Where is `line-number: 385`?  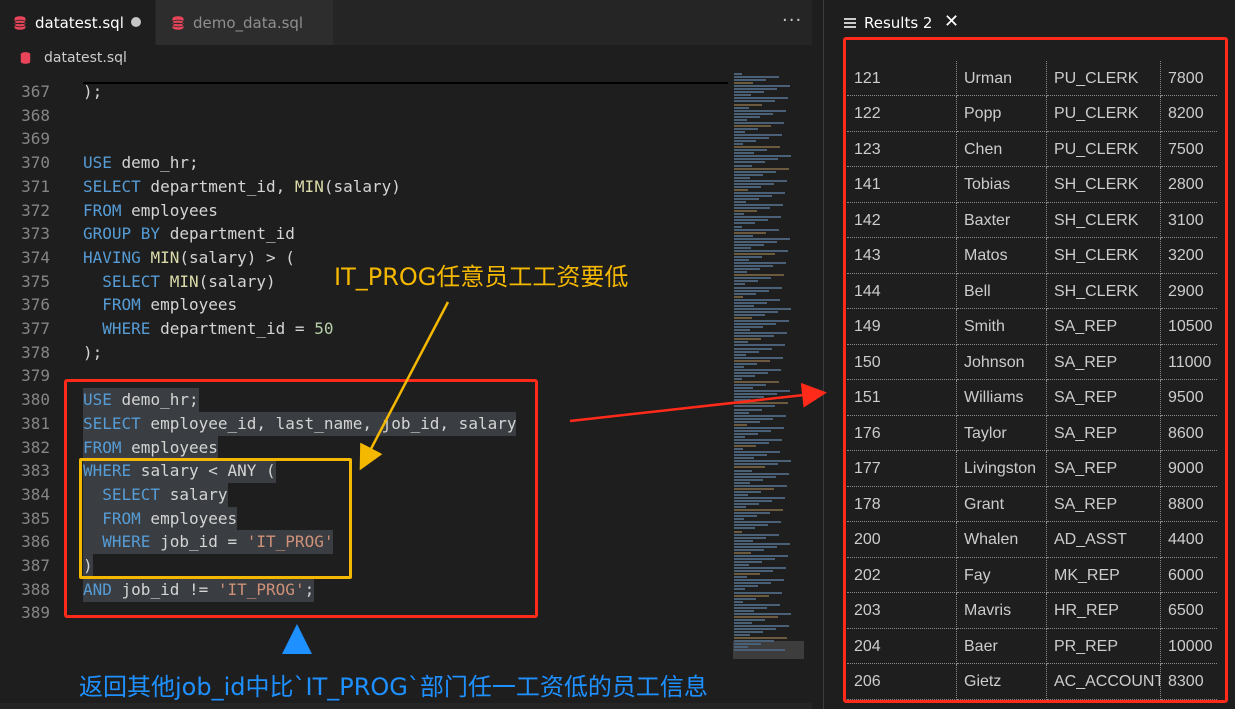
line-number: 385 is located at coordinates (35, 518).